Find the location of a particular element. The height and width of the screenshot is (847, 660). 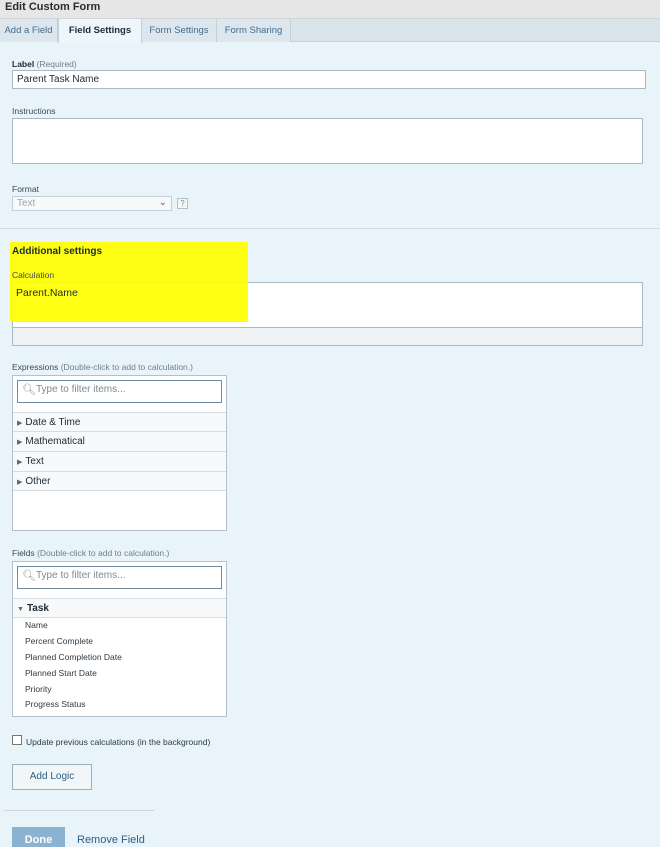

expressions-filter: 🔍︎ is located at coordinates (119, 391).